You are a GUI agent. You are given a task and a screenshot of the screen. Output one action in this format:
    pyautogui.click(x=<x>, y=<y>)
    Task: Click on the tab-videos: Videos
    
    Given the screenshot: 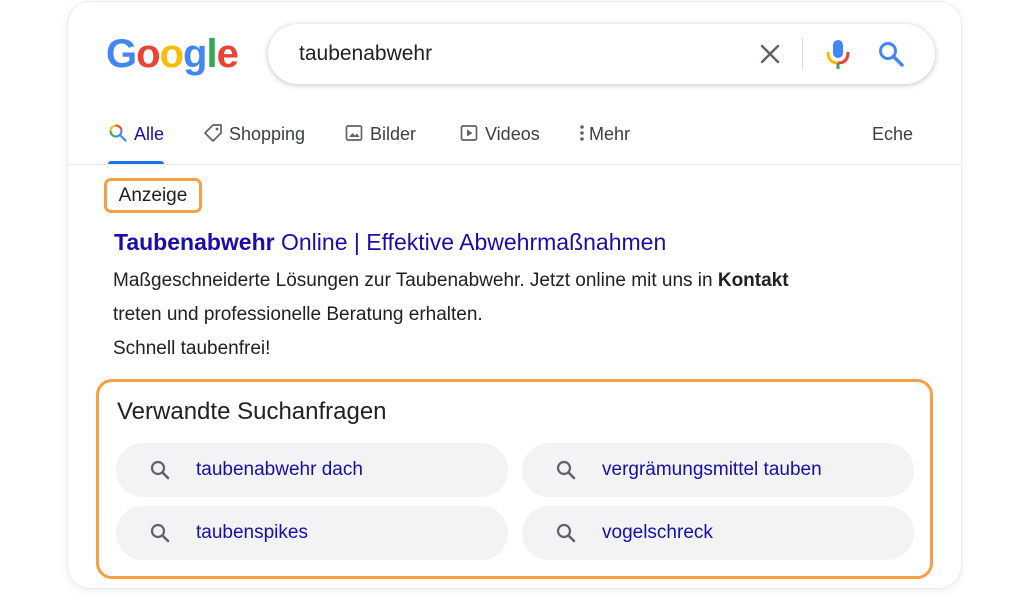 What is the action you would take?
    pyautogui.click(x=499, y=142)
    